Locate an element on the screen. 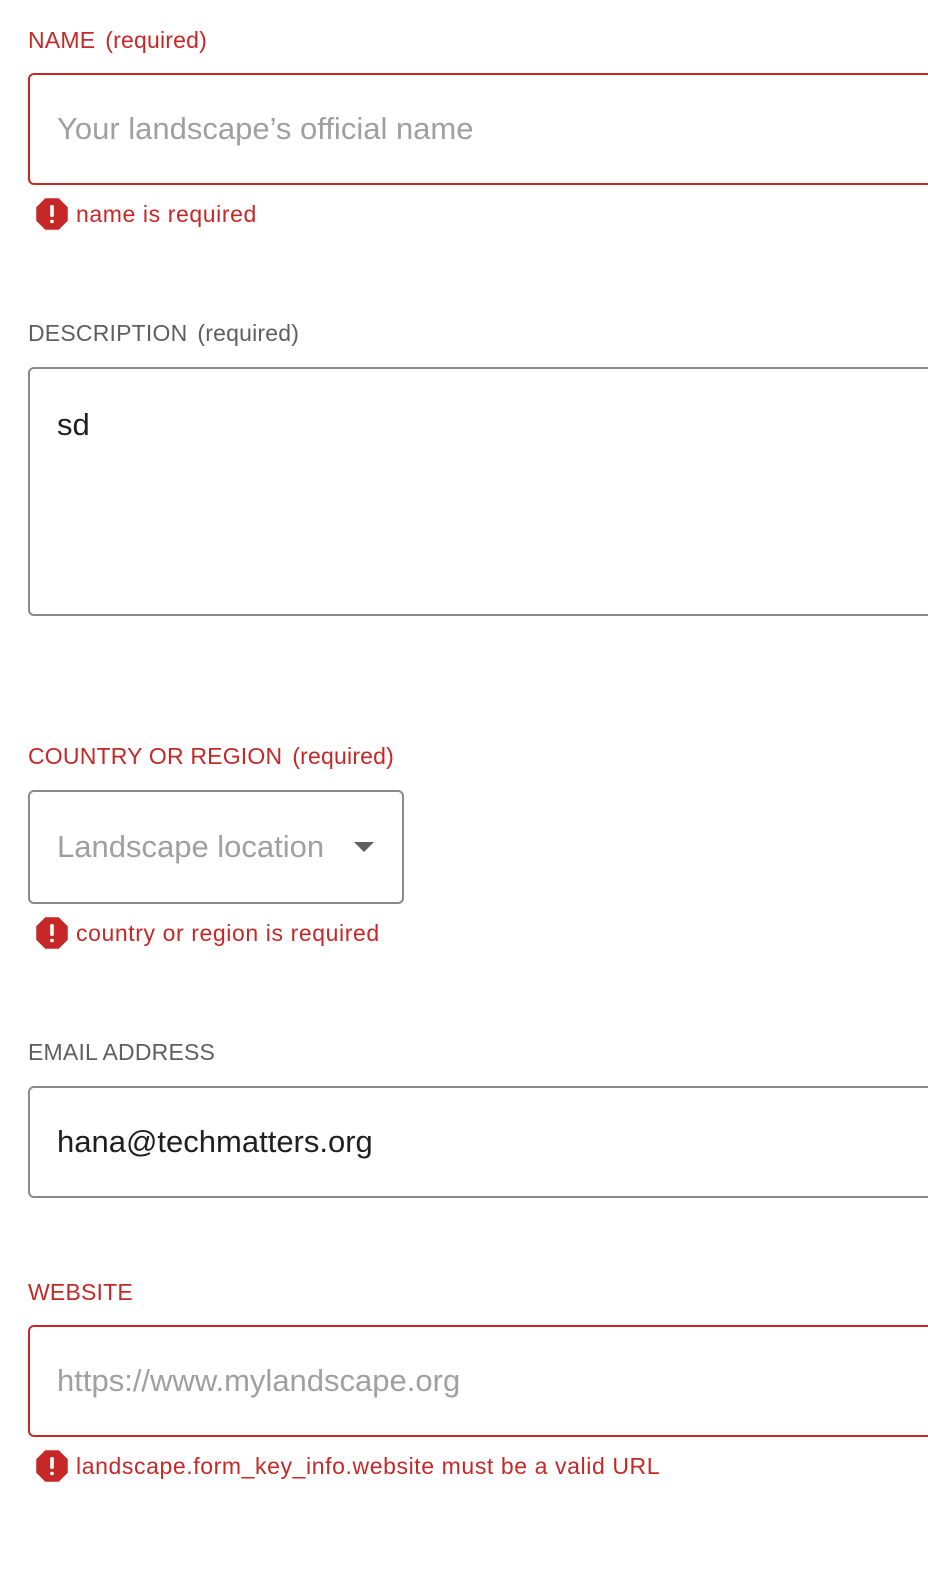  email-label: EMAIL ADDRESS is located at coordinates (122, 1052).